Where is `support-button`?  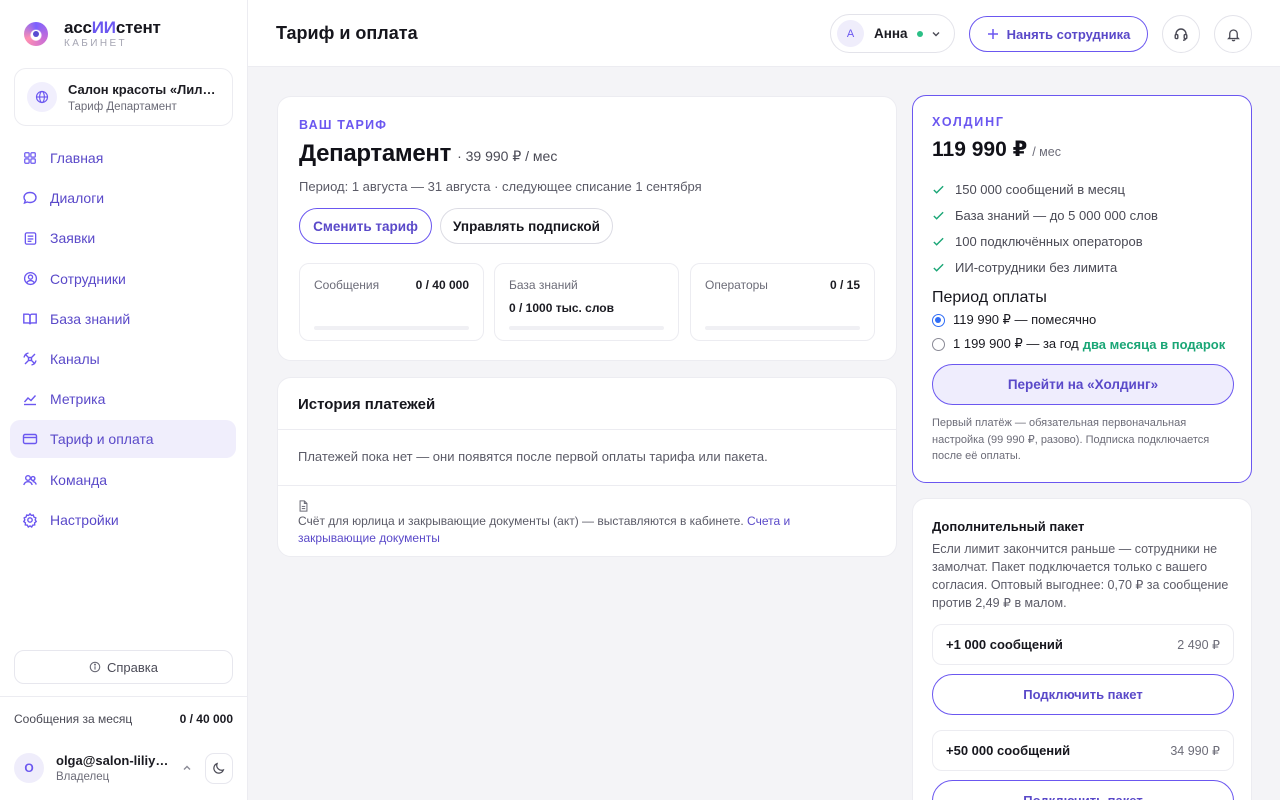
support-button is located at coordinates (1181, 34).